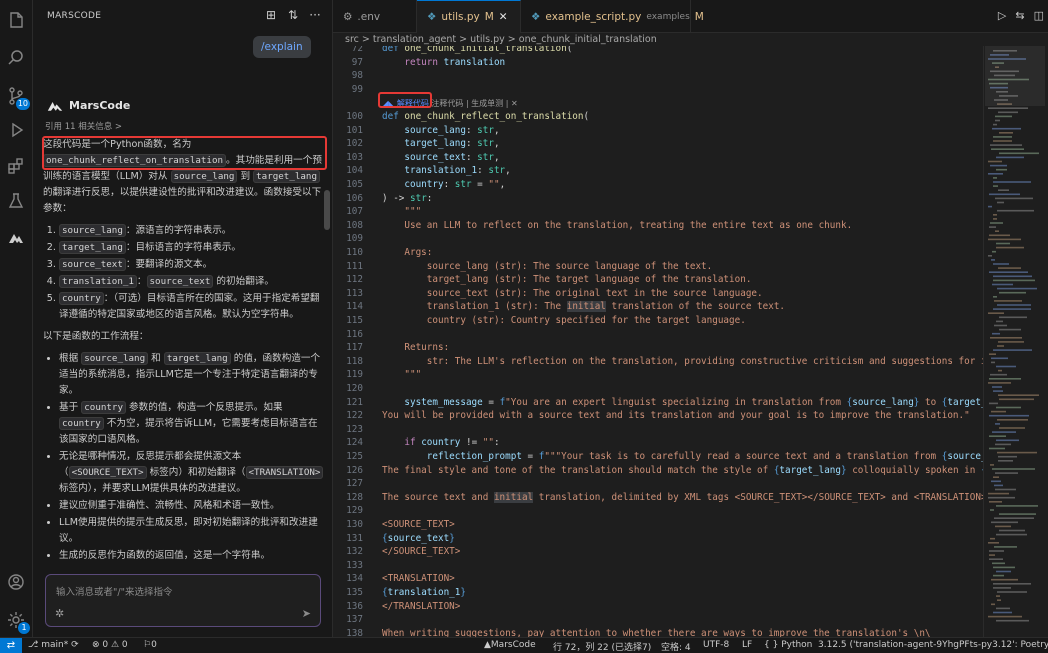 This screenshot has width=1048, height=653. Describe the element at coordinates (658, 90) in the screenshot. I see `code-line: 99` at that location.